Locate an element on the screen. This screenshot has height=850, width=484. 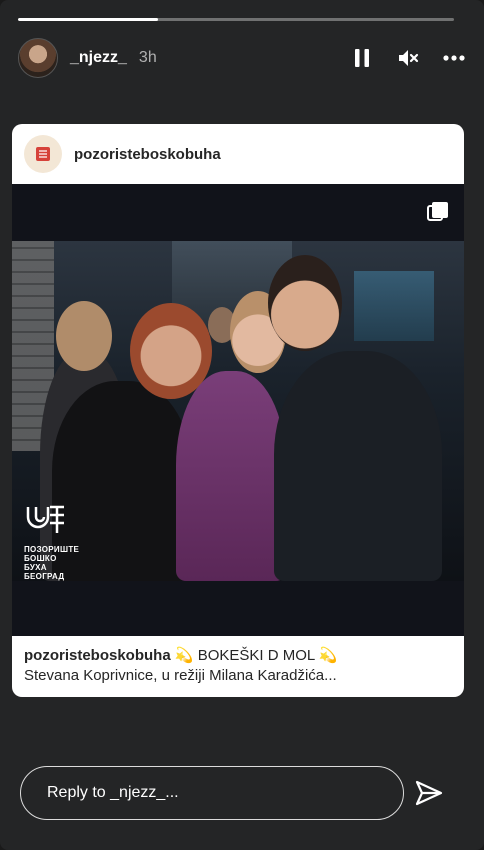
theater-watermark-logo: ПОЗОРИШТЕ БОШКО БУХА БЕОГРАД is located at coordinates (52, 542).